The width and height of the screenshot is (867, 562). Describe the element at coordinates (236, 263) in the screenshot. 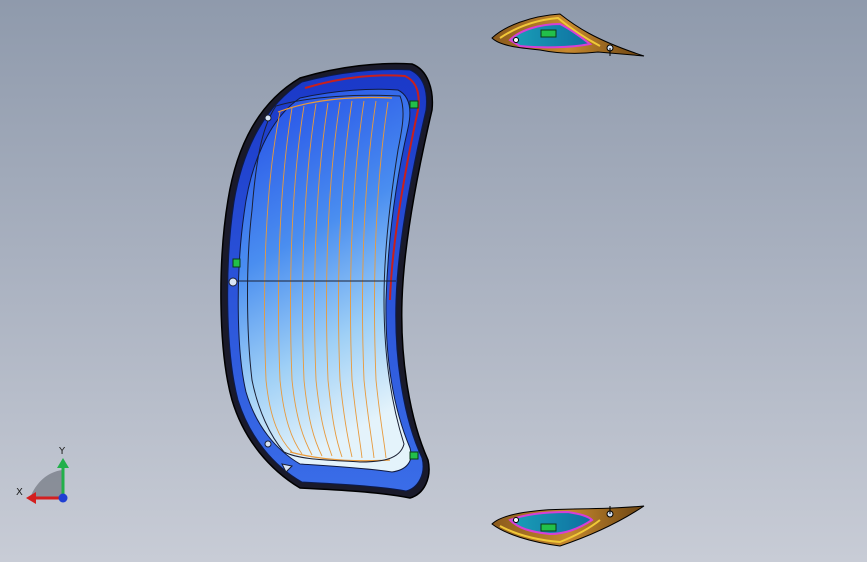

I see `clip-mid-left` at that location.